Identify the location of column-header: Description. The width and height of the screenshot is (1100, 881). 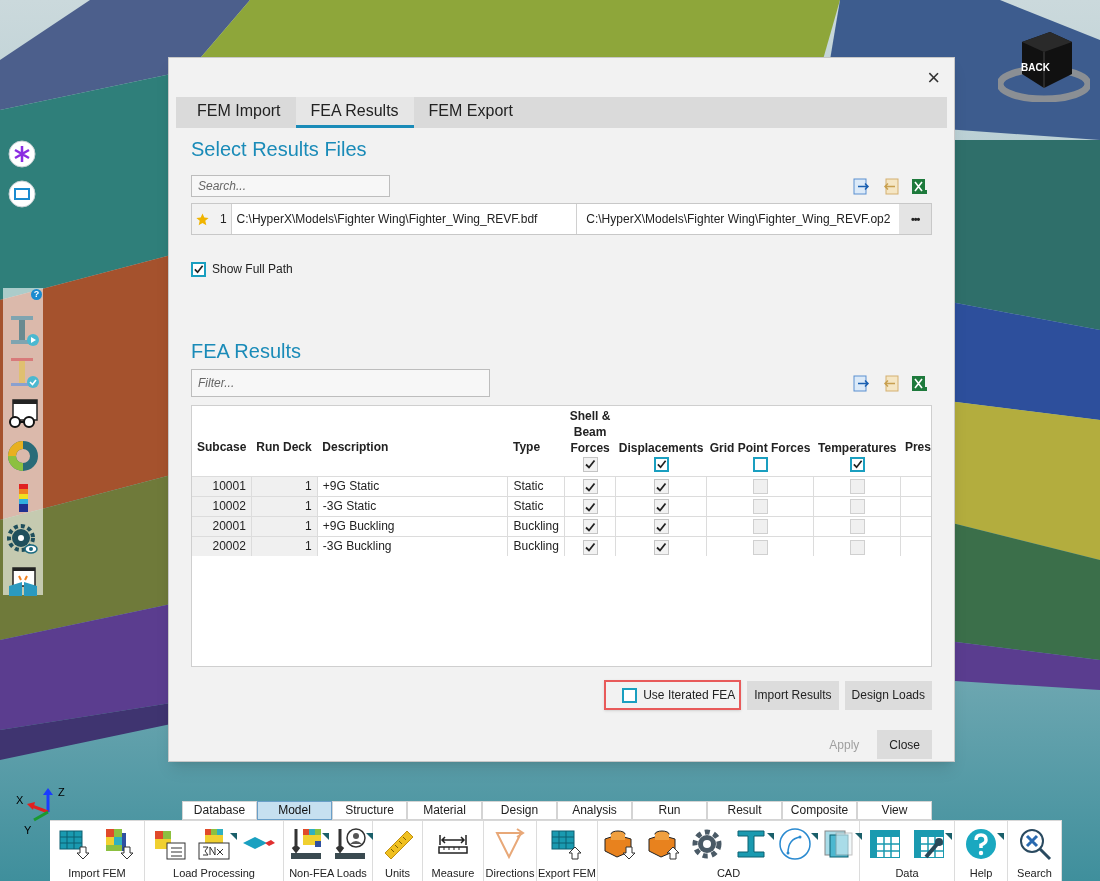
(355, 446).